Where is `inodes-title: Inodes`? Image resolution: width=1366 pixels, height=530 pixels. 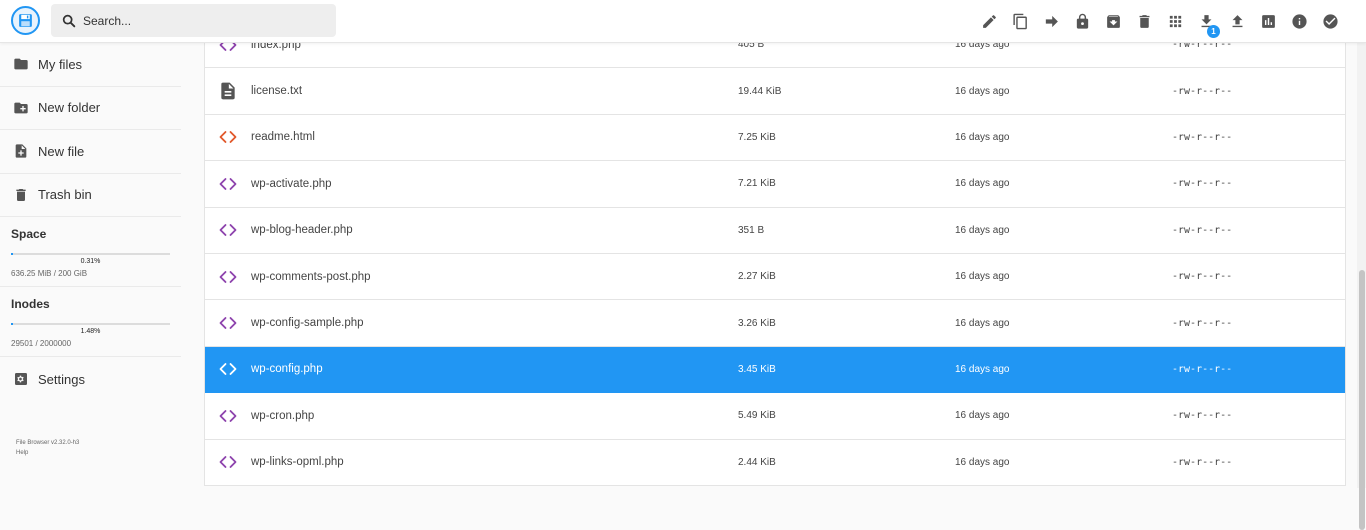 inodes-title: Inodes is located at coordinates (30, 304).